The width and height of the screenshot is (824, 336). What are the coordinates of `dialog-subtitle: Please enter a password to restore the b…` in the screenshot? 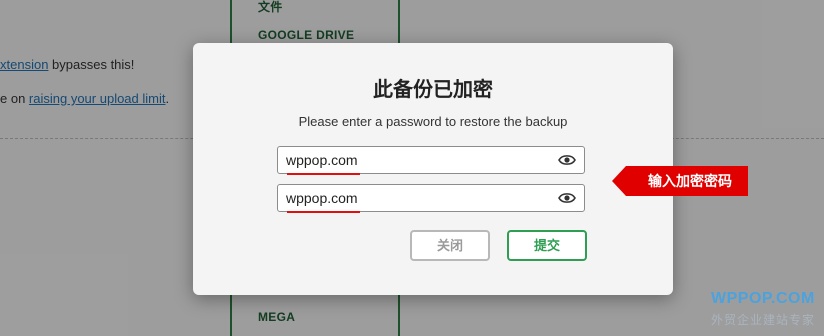 It's located at (433, 121).